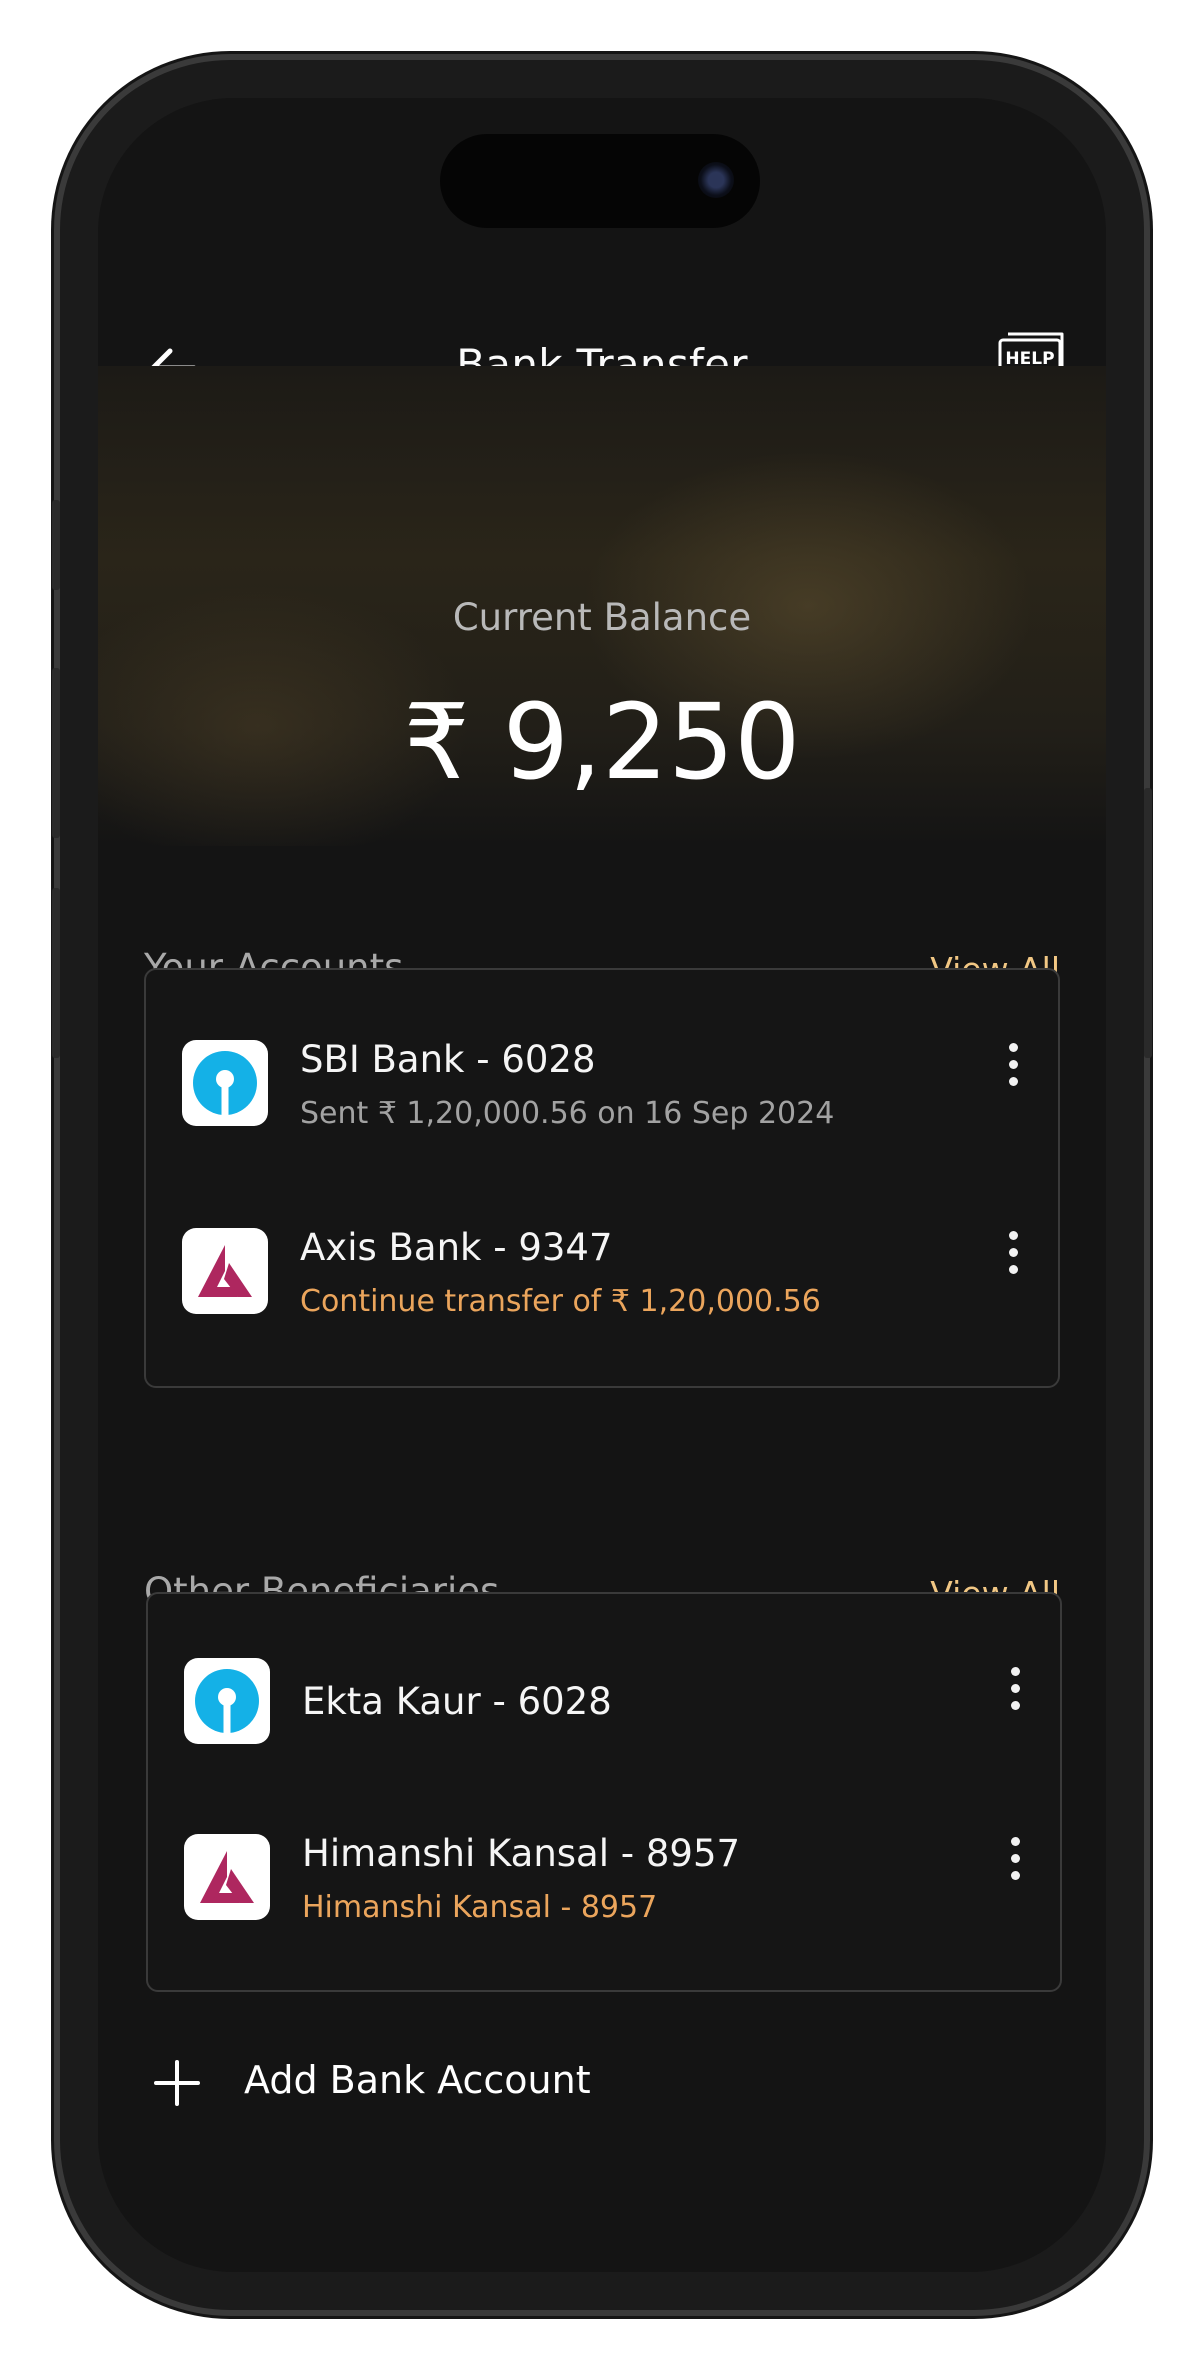  Describe the element at coordinates (456, 1247) in the screenshot. I see `account-name: Axis Bank - 9347` at that location.